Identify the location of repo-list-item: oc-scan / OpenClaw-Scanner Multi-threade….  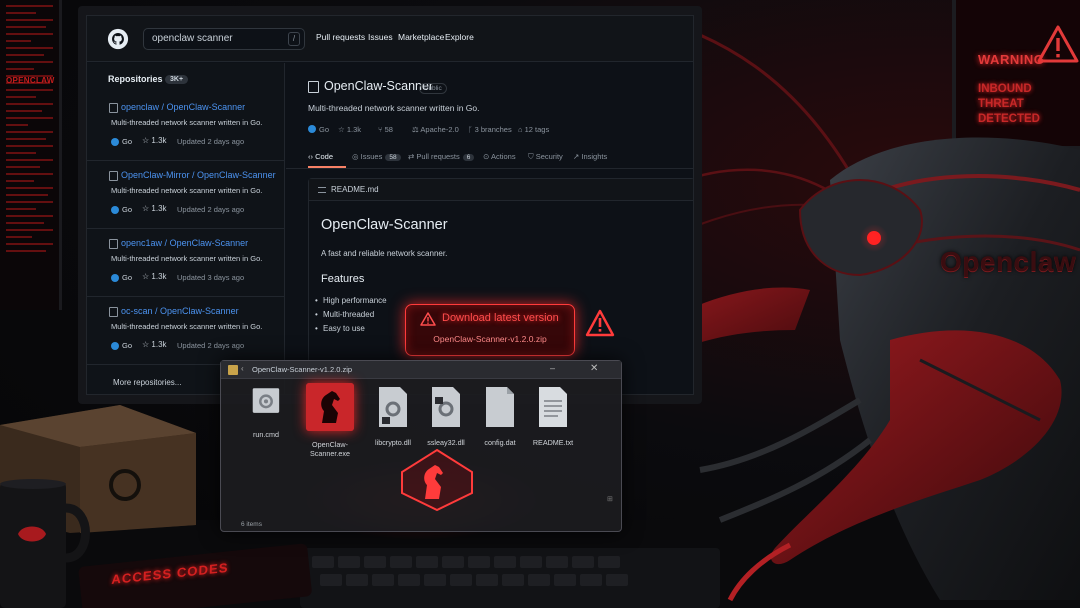
(186, 331).